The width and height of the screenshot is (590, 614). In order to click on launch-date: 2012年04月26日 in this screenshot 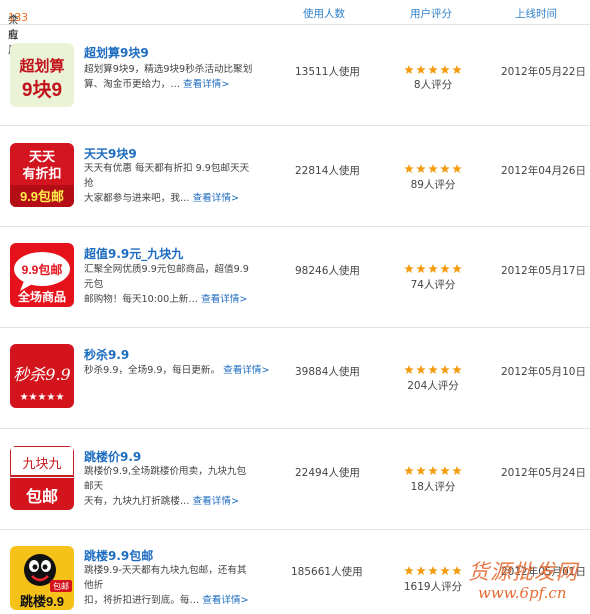, I will do `click(543, 171)`.